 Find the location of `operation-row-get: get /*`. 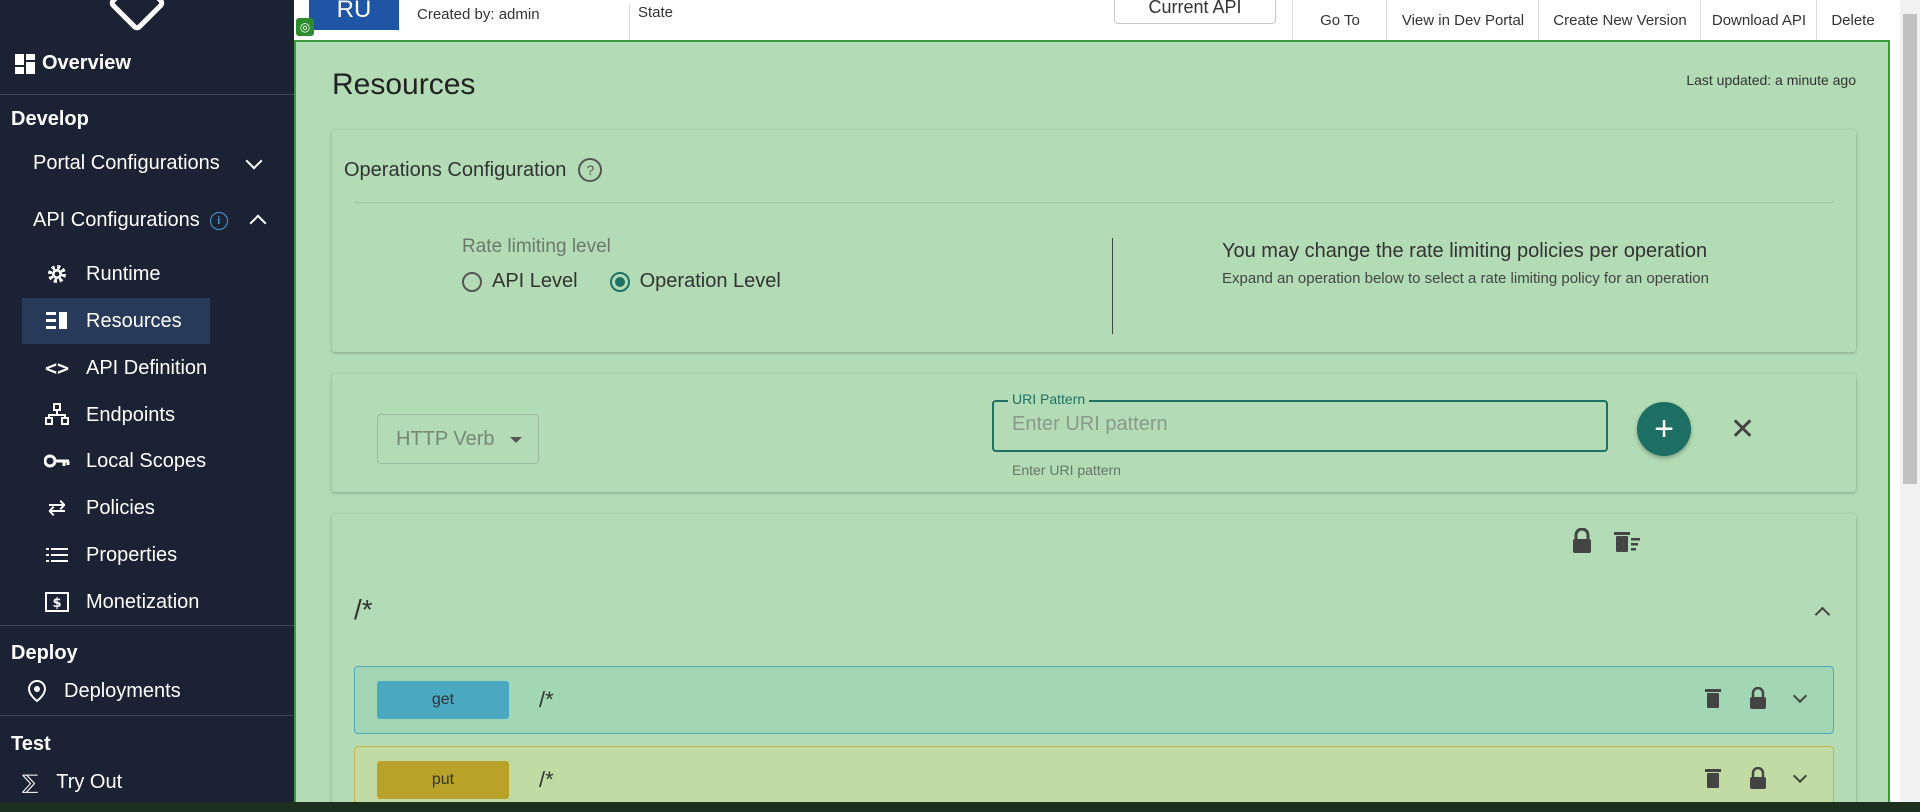

operation-row-get: get /* is located at coordinates (1094, 700).